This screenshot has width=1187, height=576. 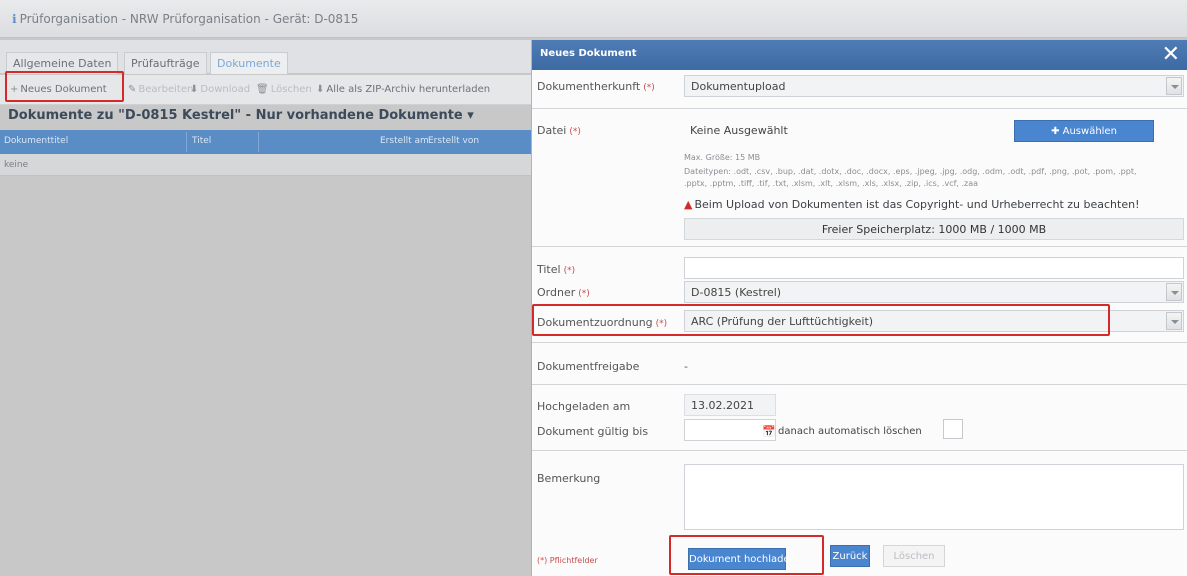 What do you see at coordinates (194, 89) in the screenshot?
I see `download-icon: ⬇` at bounding box center [194, 89].